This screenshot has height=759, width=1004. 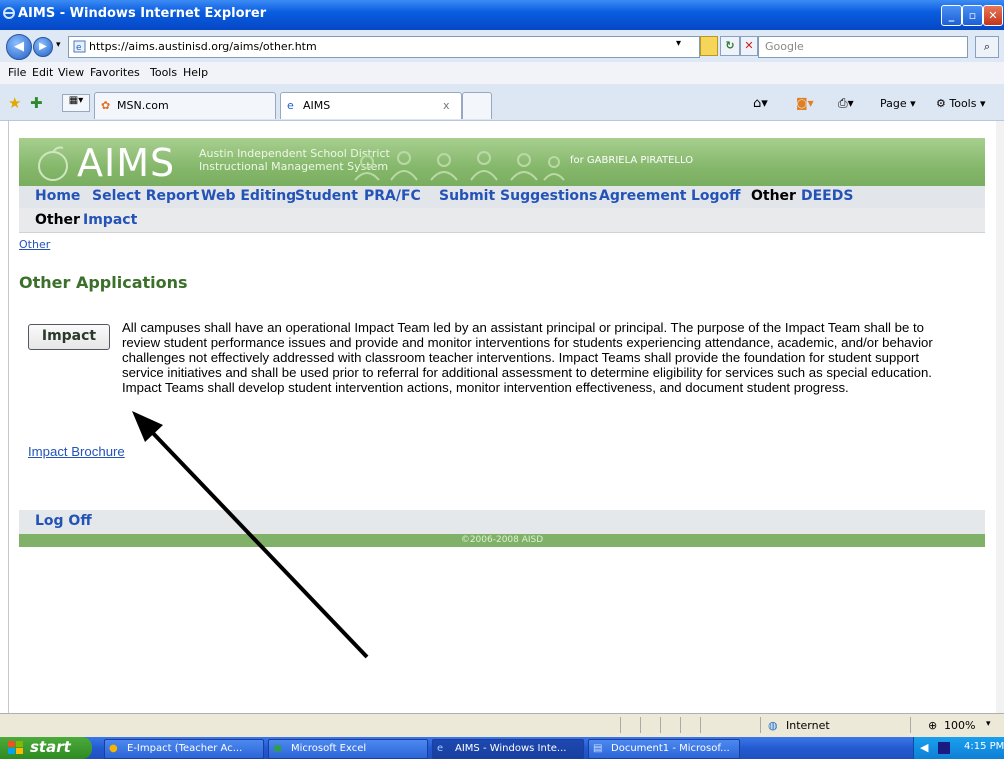 What do you see at coordinates (730, 46) in the screenshot?
I see `refresh-icon: ↻` at bounding box center [730, 46].